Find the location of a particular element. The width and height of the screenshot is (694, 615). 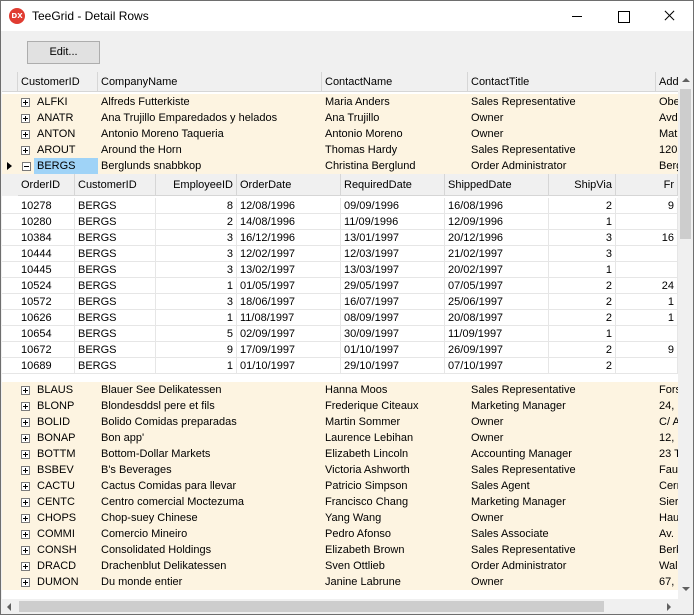

detail-cell-emp: 2 is located at coordinates (196, 222).